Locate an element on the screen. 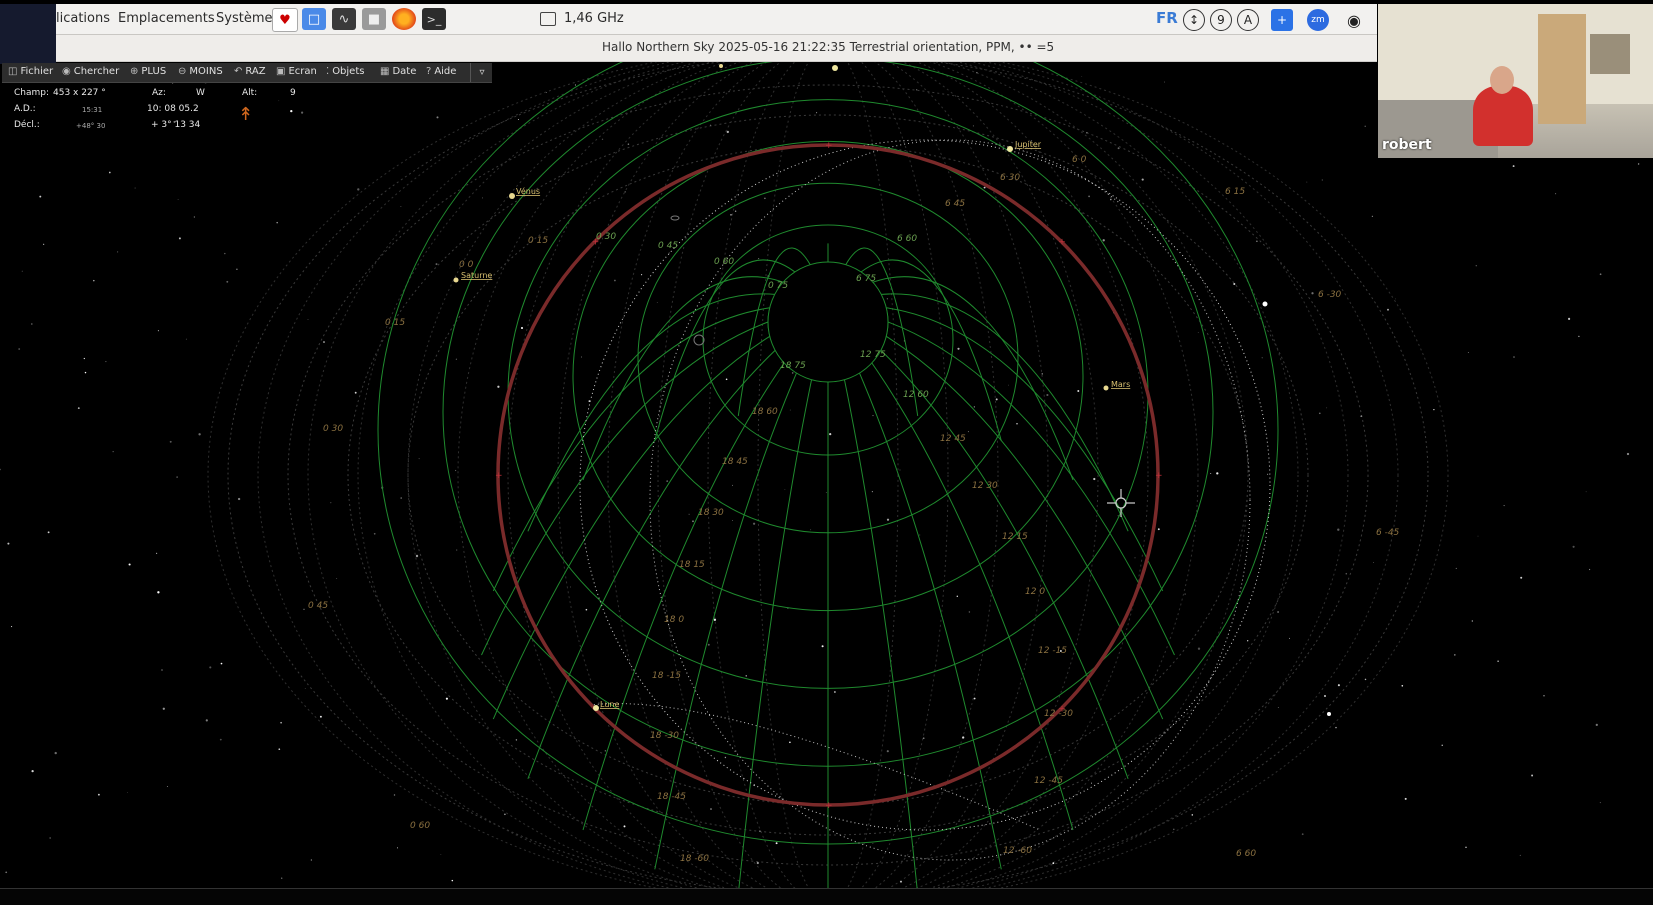 Image resolution: width=1653 pixels, height=905 pixels. champ-value: 453 x 227 ° is located at coordinates (79, 93).